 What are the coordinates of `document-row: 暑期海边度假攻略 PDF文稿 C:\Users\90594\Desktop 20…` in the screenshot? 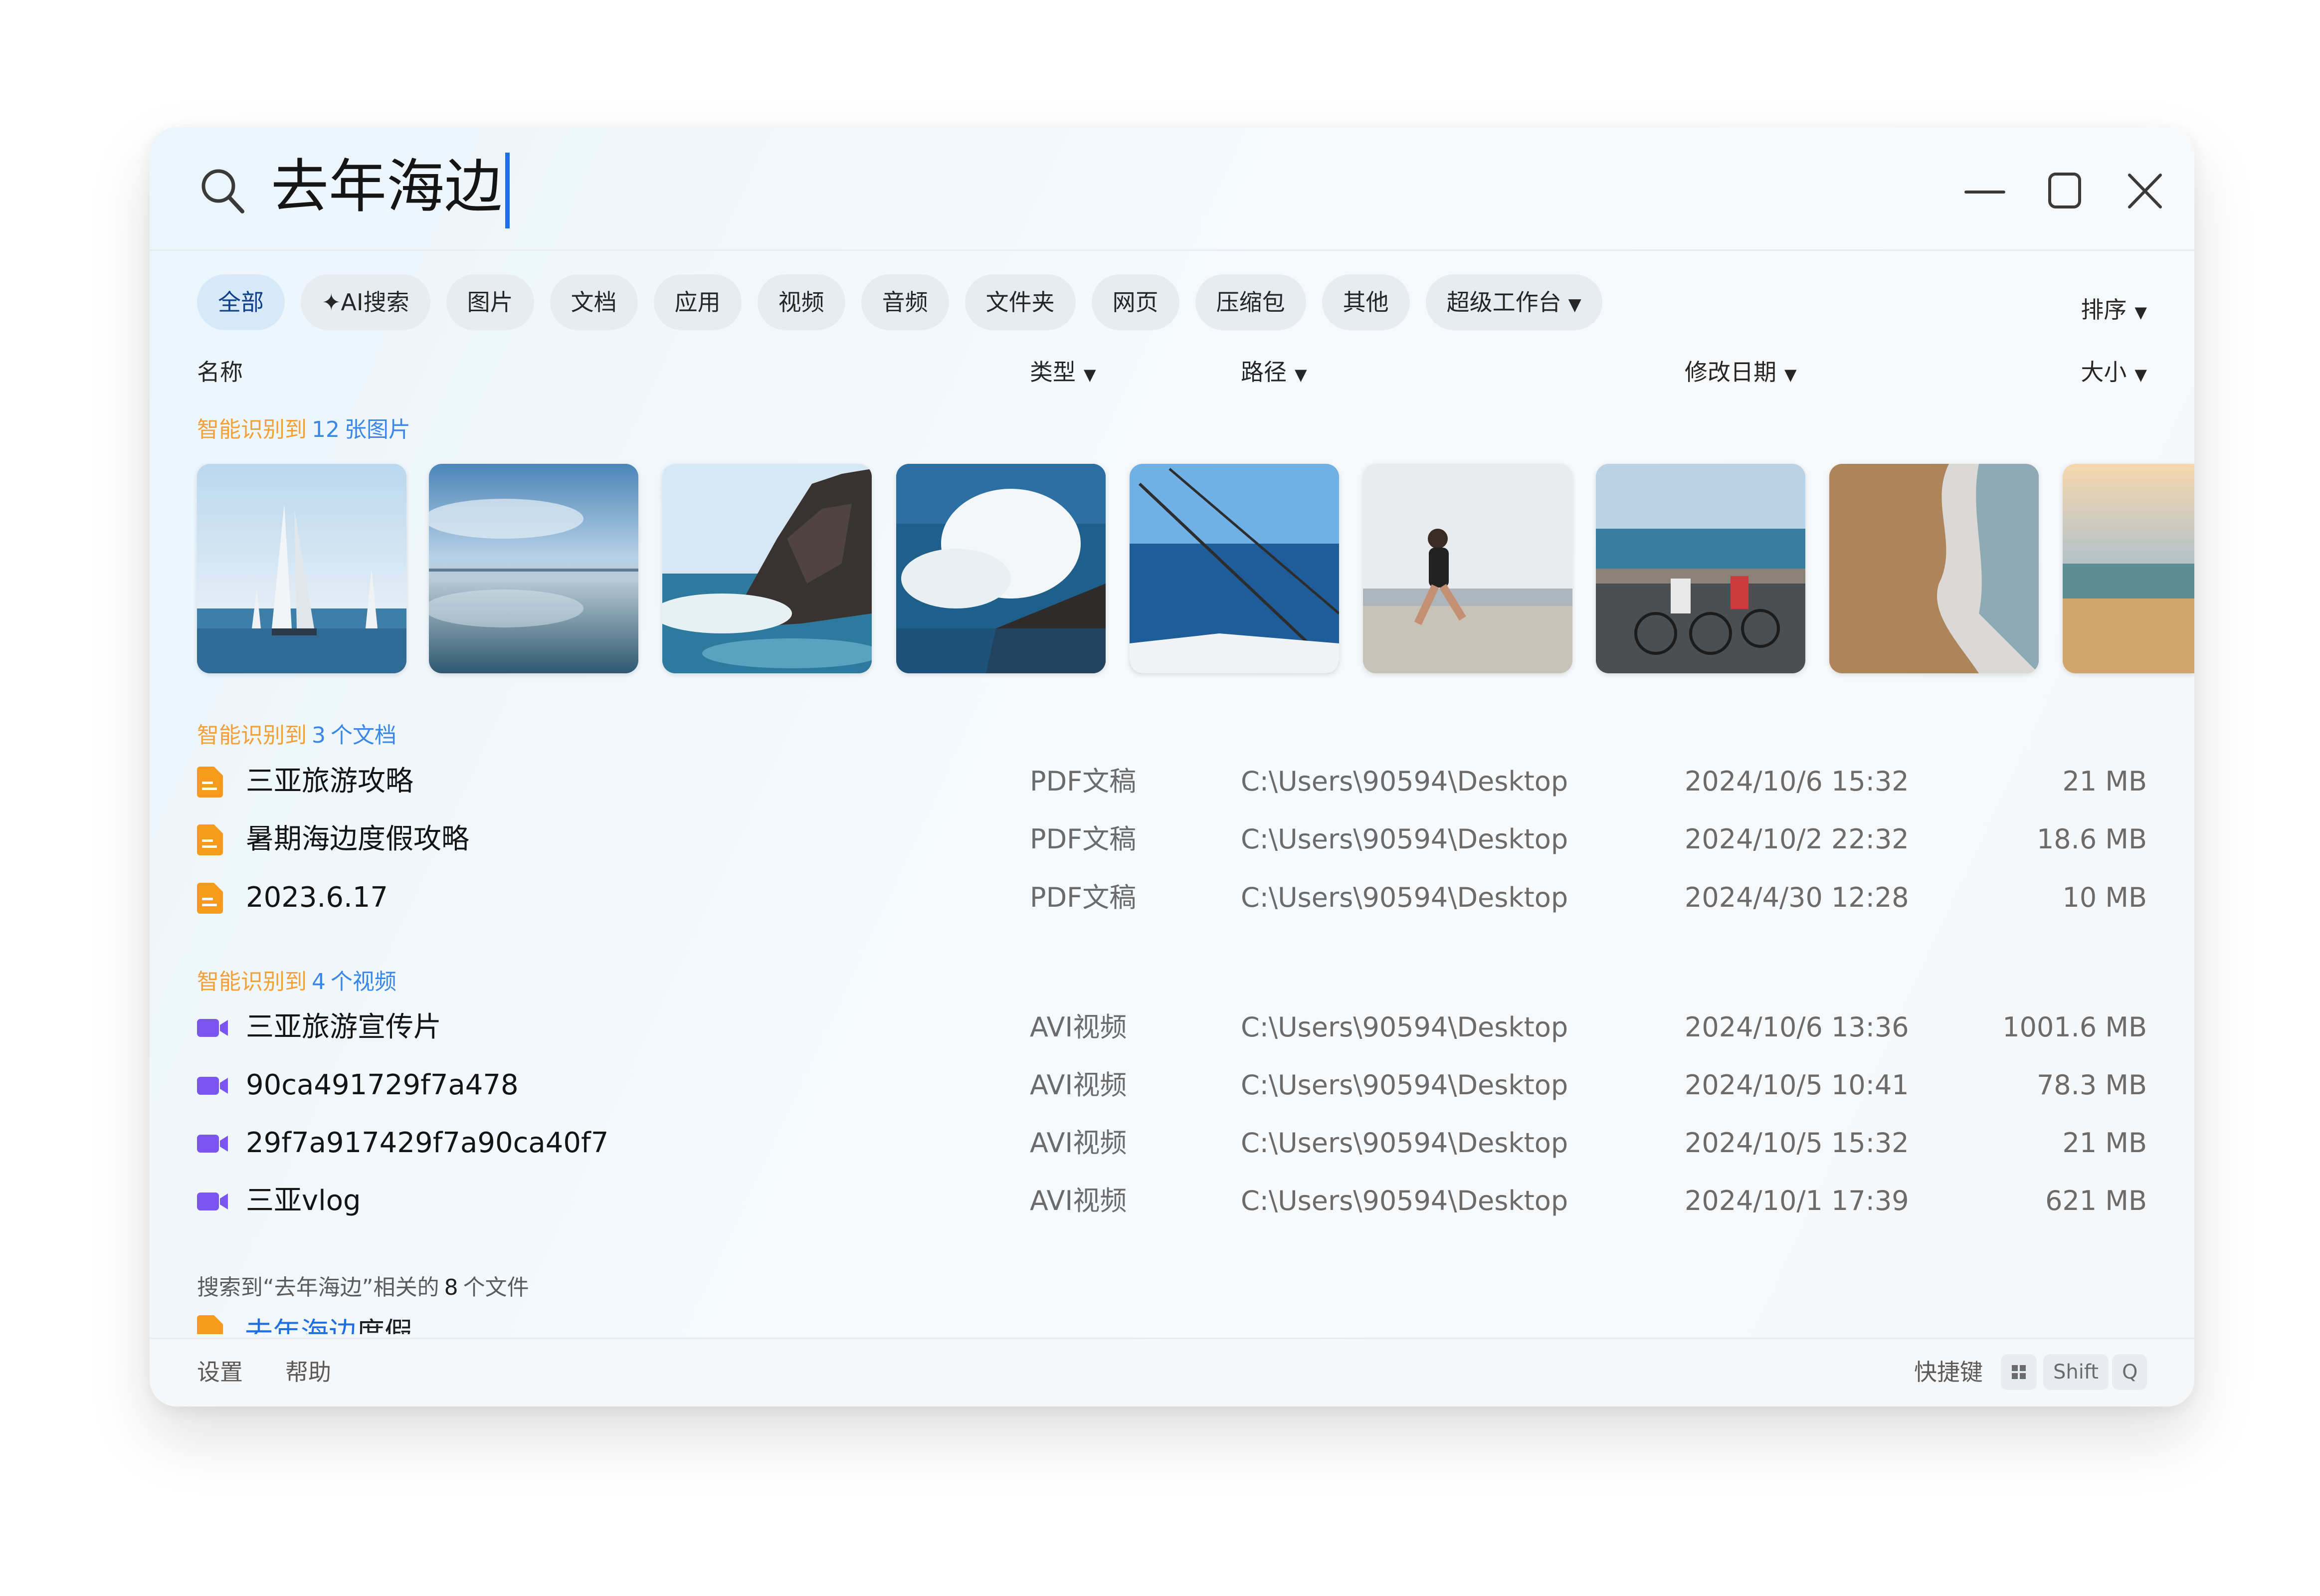 It's located at (1172, 839).